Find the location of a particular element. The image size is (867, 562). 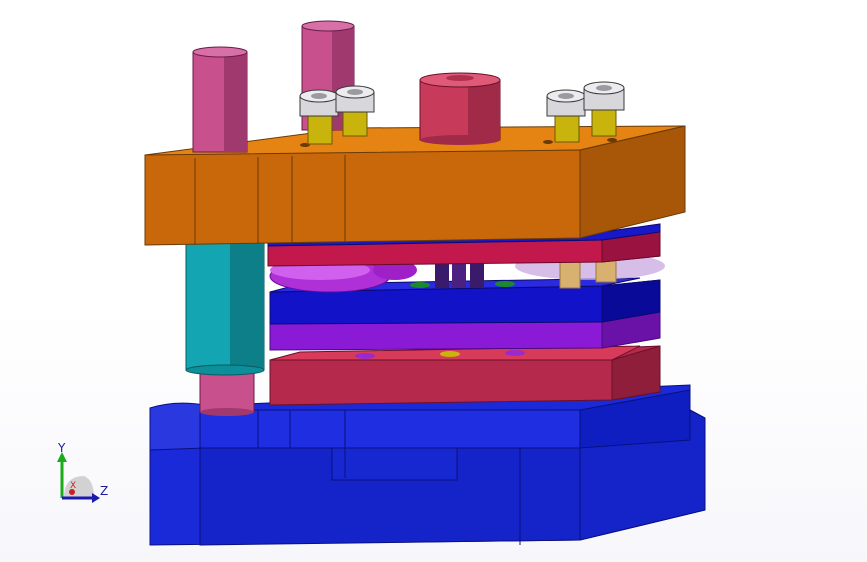

die-shank is located at coordinates (460, 108).